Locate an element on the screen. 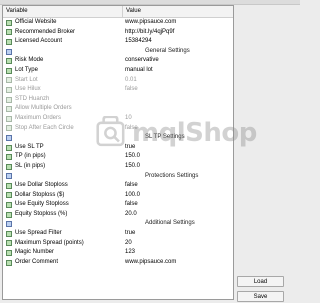 The height and width of the screenshot is (303, 320). parameter-label: Stop After Each Circle is located at coordinates (44, 127).